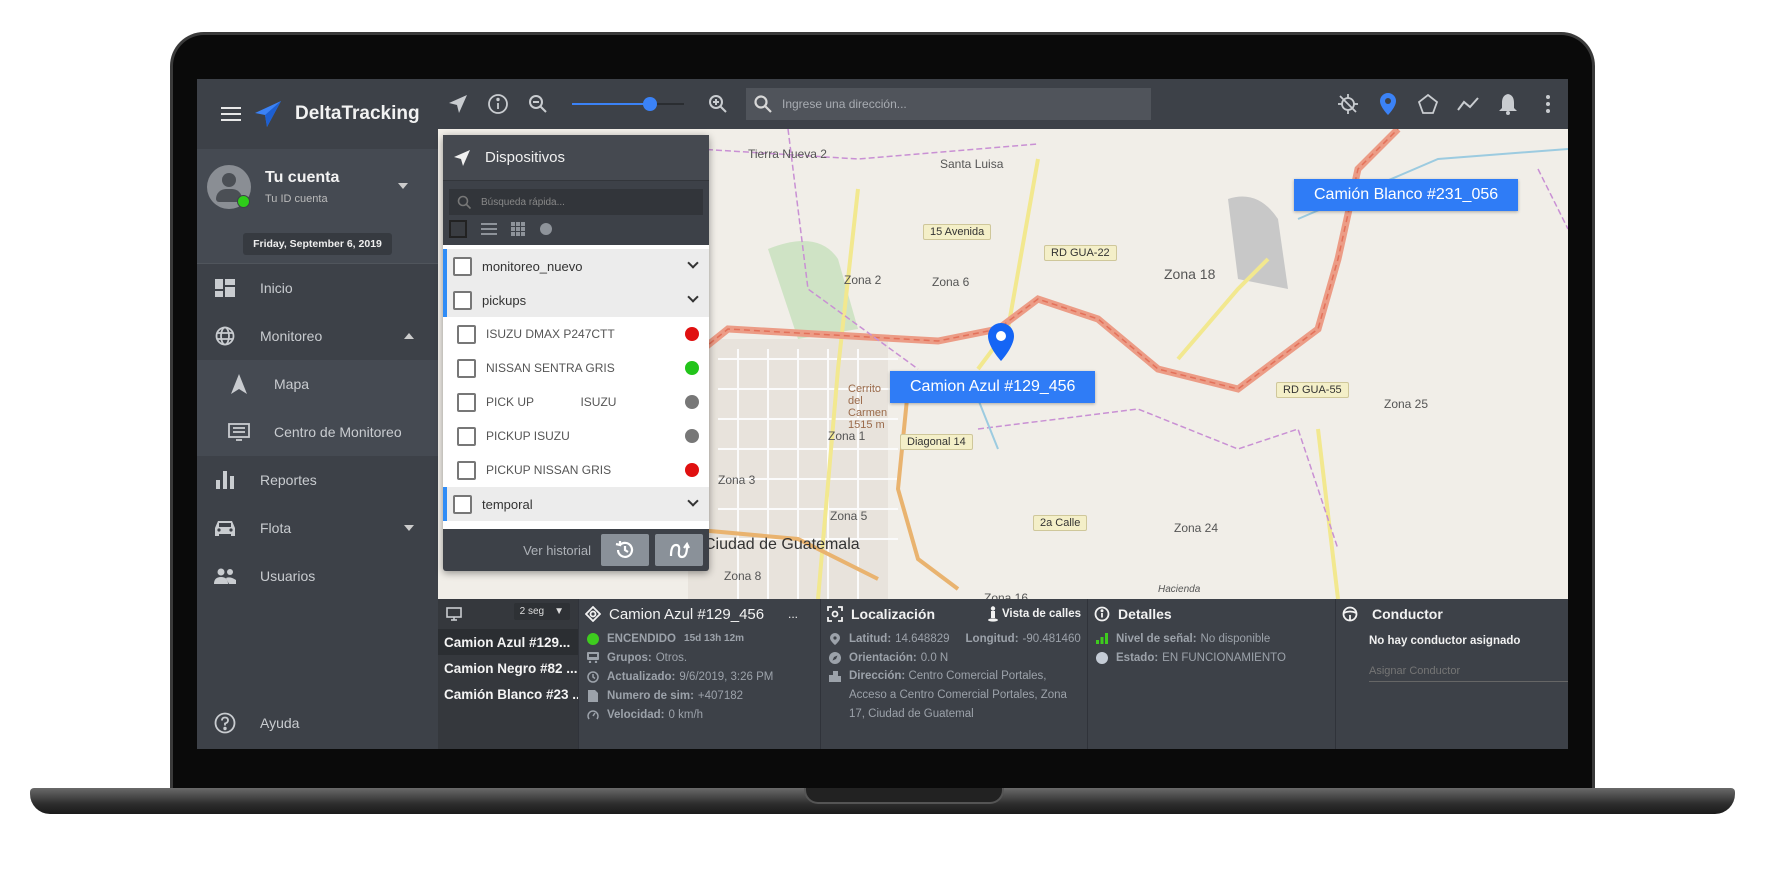 This screenshot has width=1766, height=875. Describe the element at coordinates (276, 288) in the screenshot. I see `sidebar-item-label: Inicio` at that location.